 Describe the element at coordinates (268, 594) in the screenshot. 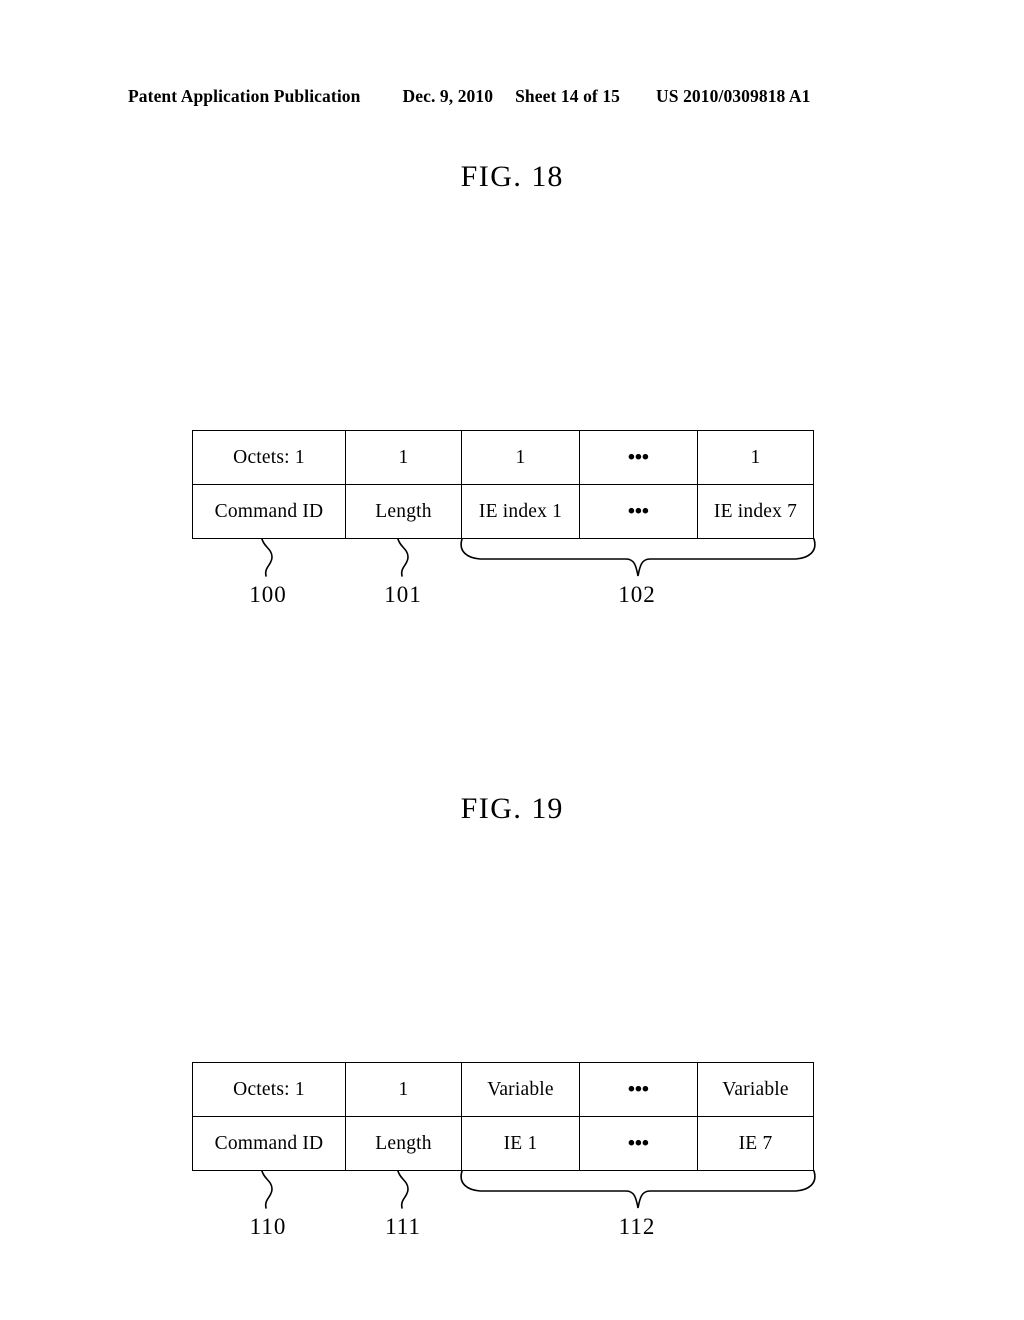

I see `reference-numeral-100: 100` at that location.